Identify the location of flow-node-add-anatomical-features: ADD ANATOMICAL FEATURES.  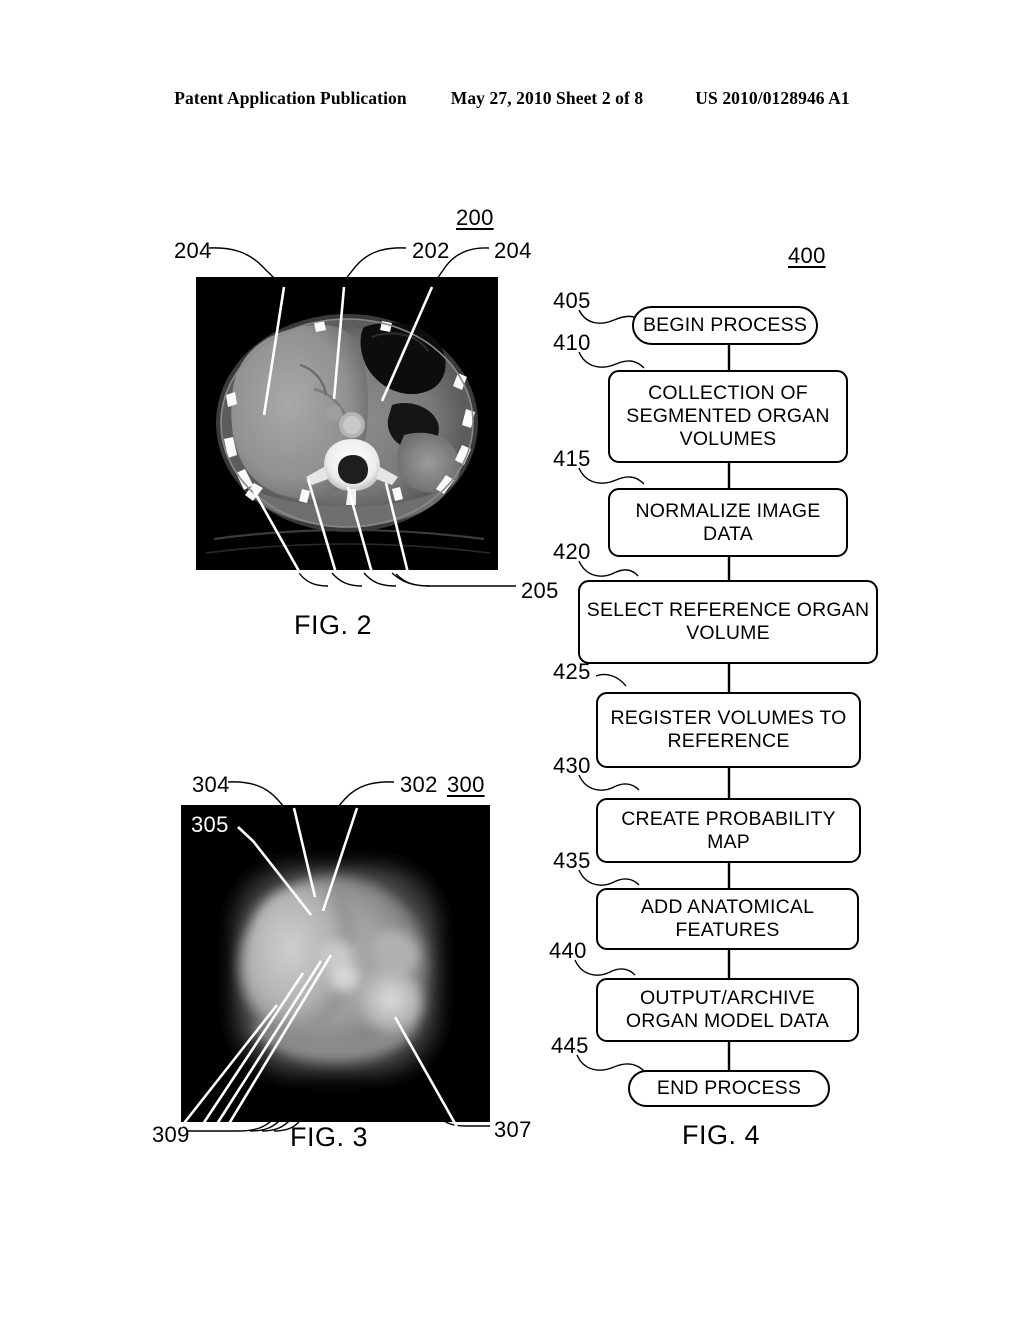
(727, 919).